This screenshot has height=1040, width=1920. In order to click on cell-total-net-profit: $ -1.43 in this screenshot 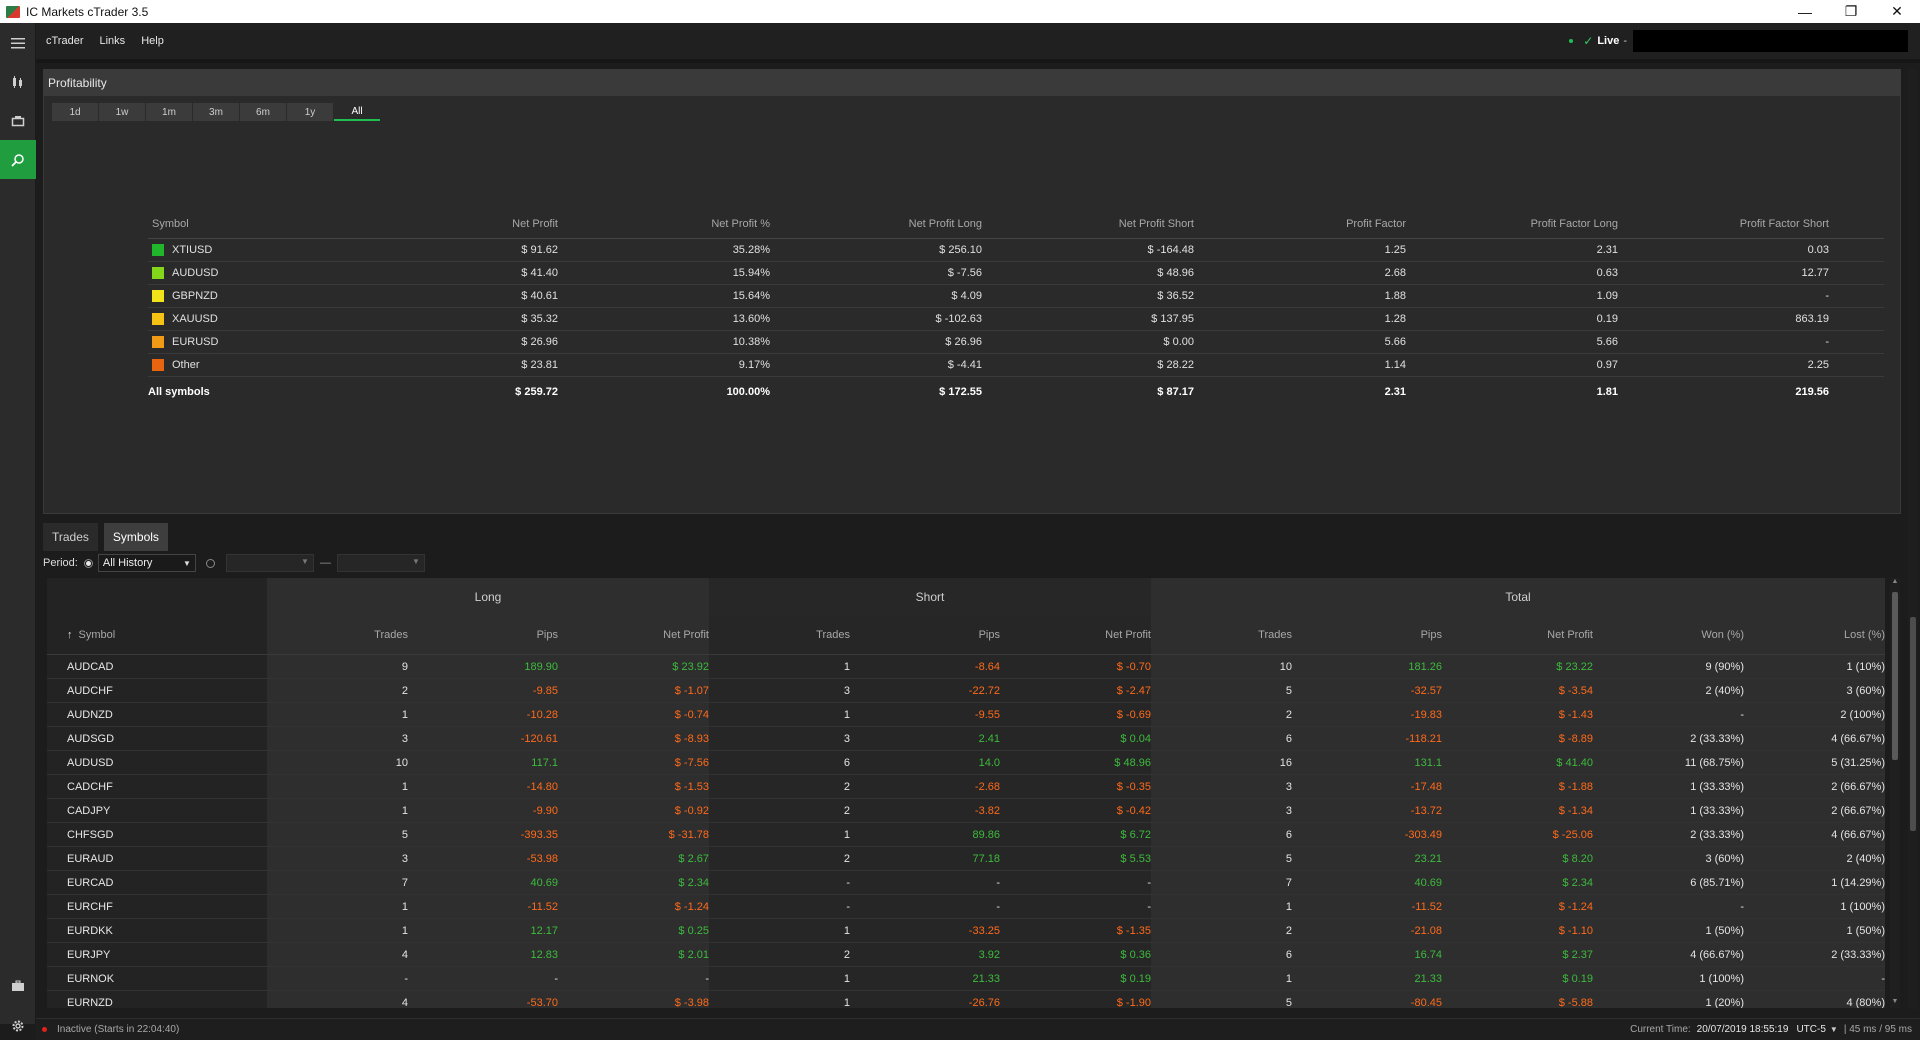, I will do `click(1575, 714)`.